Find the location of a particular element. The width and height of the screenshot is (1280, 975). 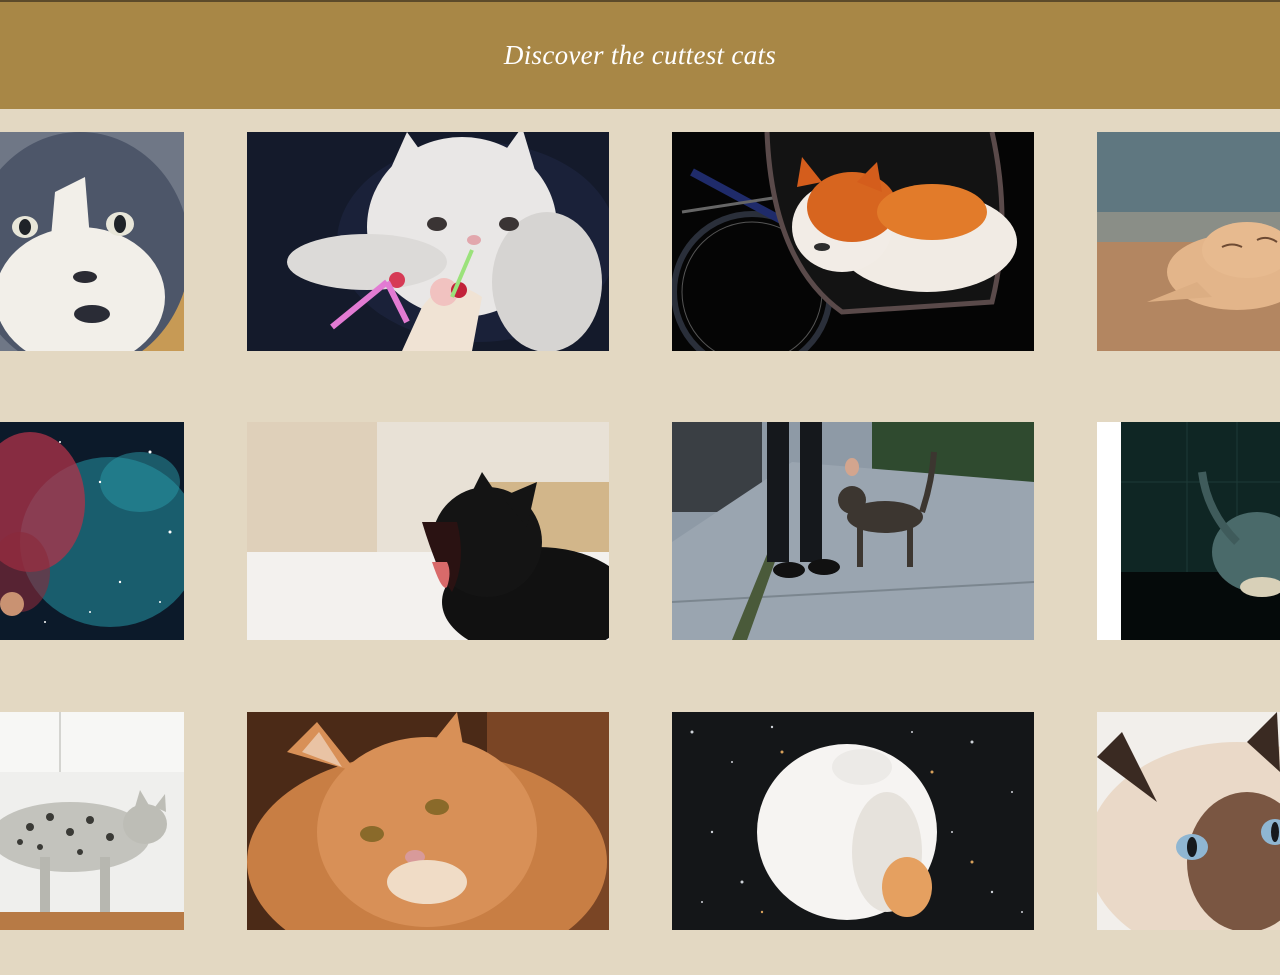

cat-image-sleeping-ginger is located at coordinates (1188, 241).